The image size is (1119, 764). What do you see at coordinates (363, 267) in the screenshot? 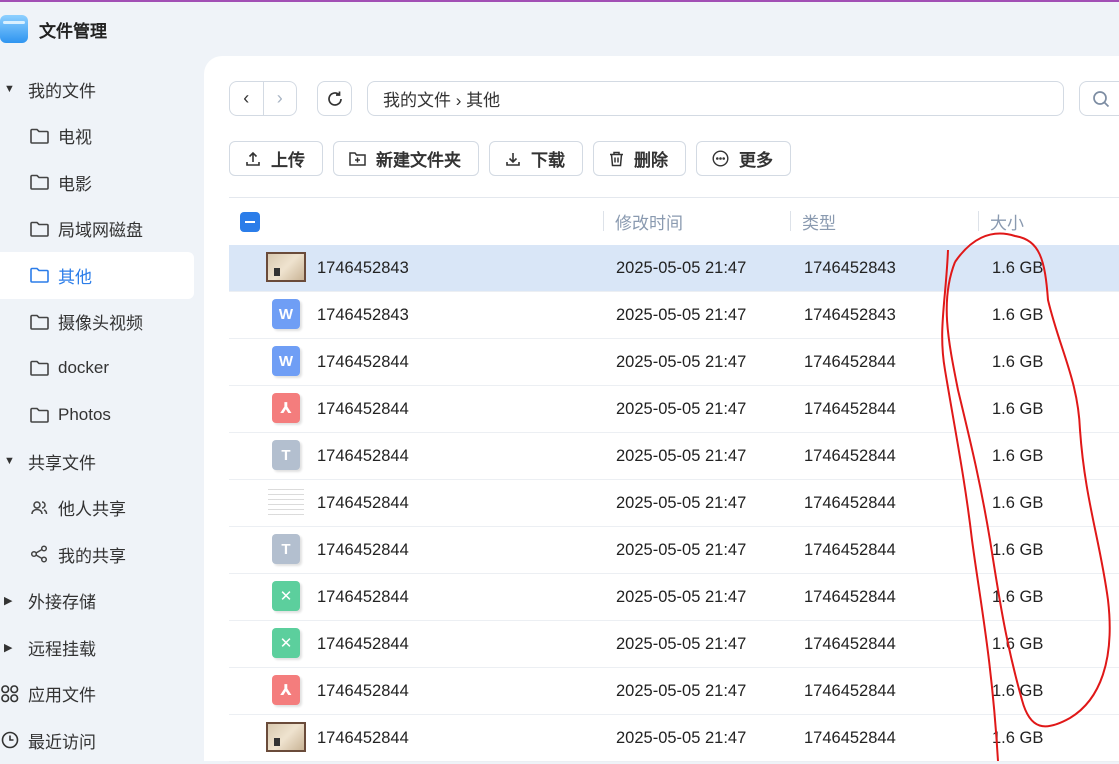
I see `file-name: 1746452843` at bounding box center [363, 267].